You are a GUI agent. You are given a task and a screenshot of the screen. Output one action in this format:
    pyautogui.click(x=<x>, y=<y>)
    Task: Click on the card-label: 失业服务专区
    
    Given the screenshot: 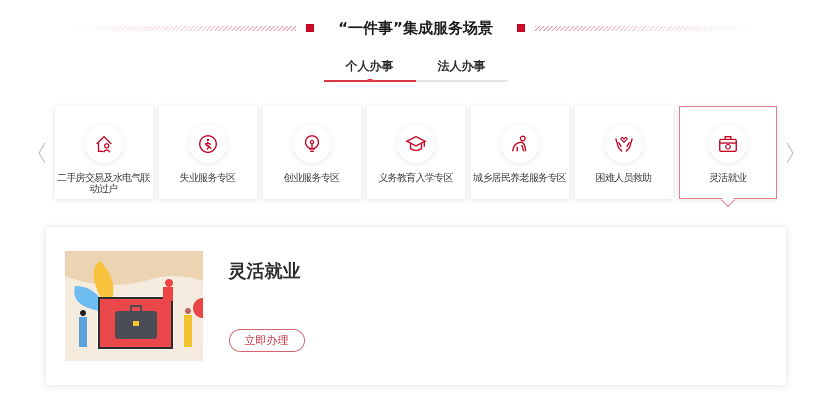 What is the action you would take?
    pyautogui.click(x=208, y=178)
    